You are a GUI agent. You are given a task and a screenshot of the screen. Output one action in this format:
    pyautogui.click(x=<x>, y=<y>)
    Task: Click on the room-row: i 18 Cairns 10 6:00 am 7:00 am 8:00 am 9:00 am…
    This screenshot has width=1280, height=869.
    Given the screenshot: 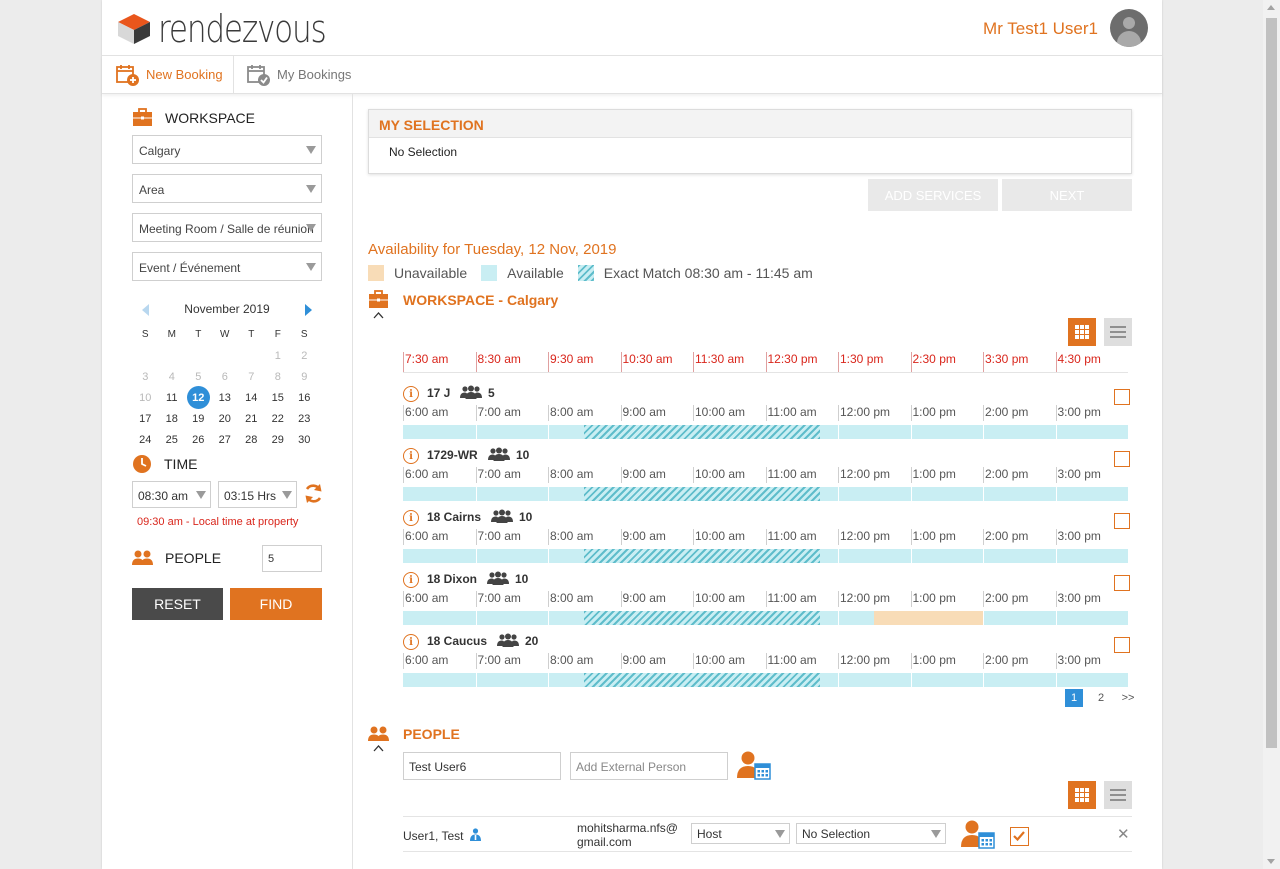 What is the action you would take?
    pyautogui.click(x=767, y=534)
    